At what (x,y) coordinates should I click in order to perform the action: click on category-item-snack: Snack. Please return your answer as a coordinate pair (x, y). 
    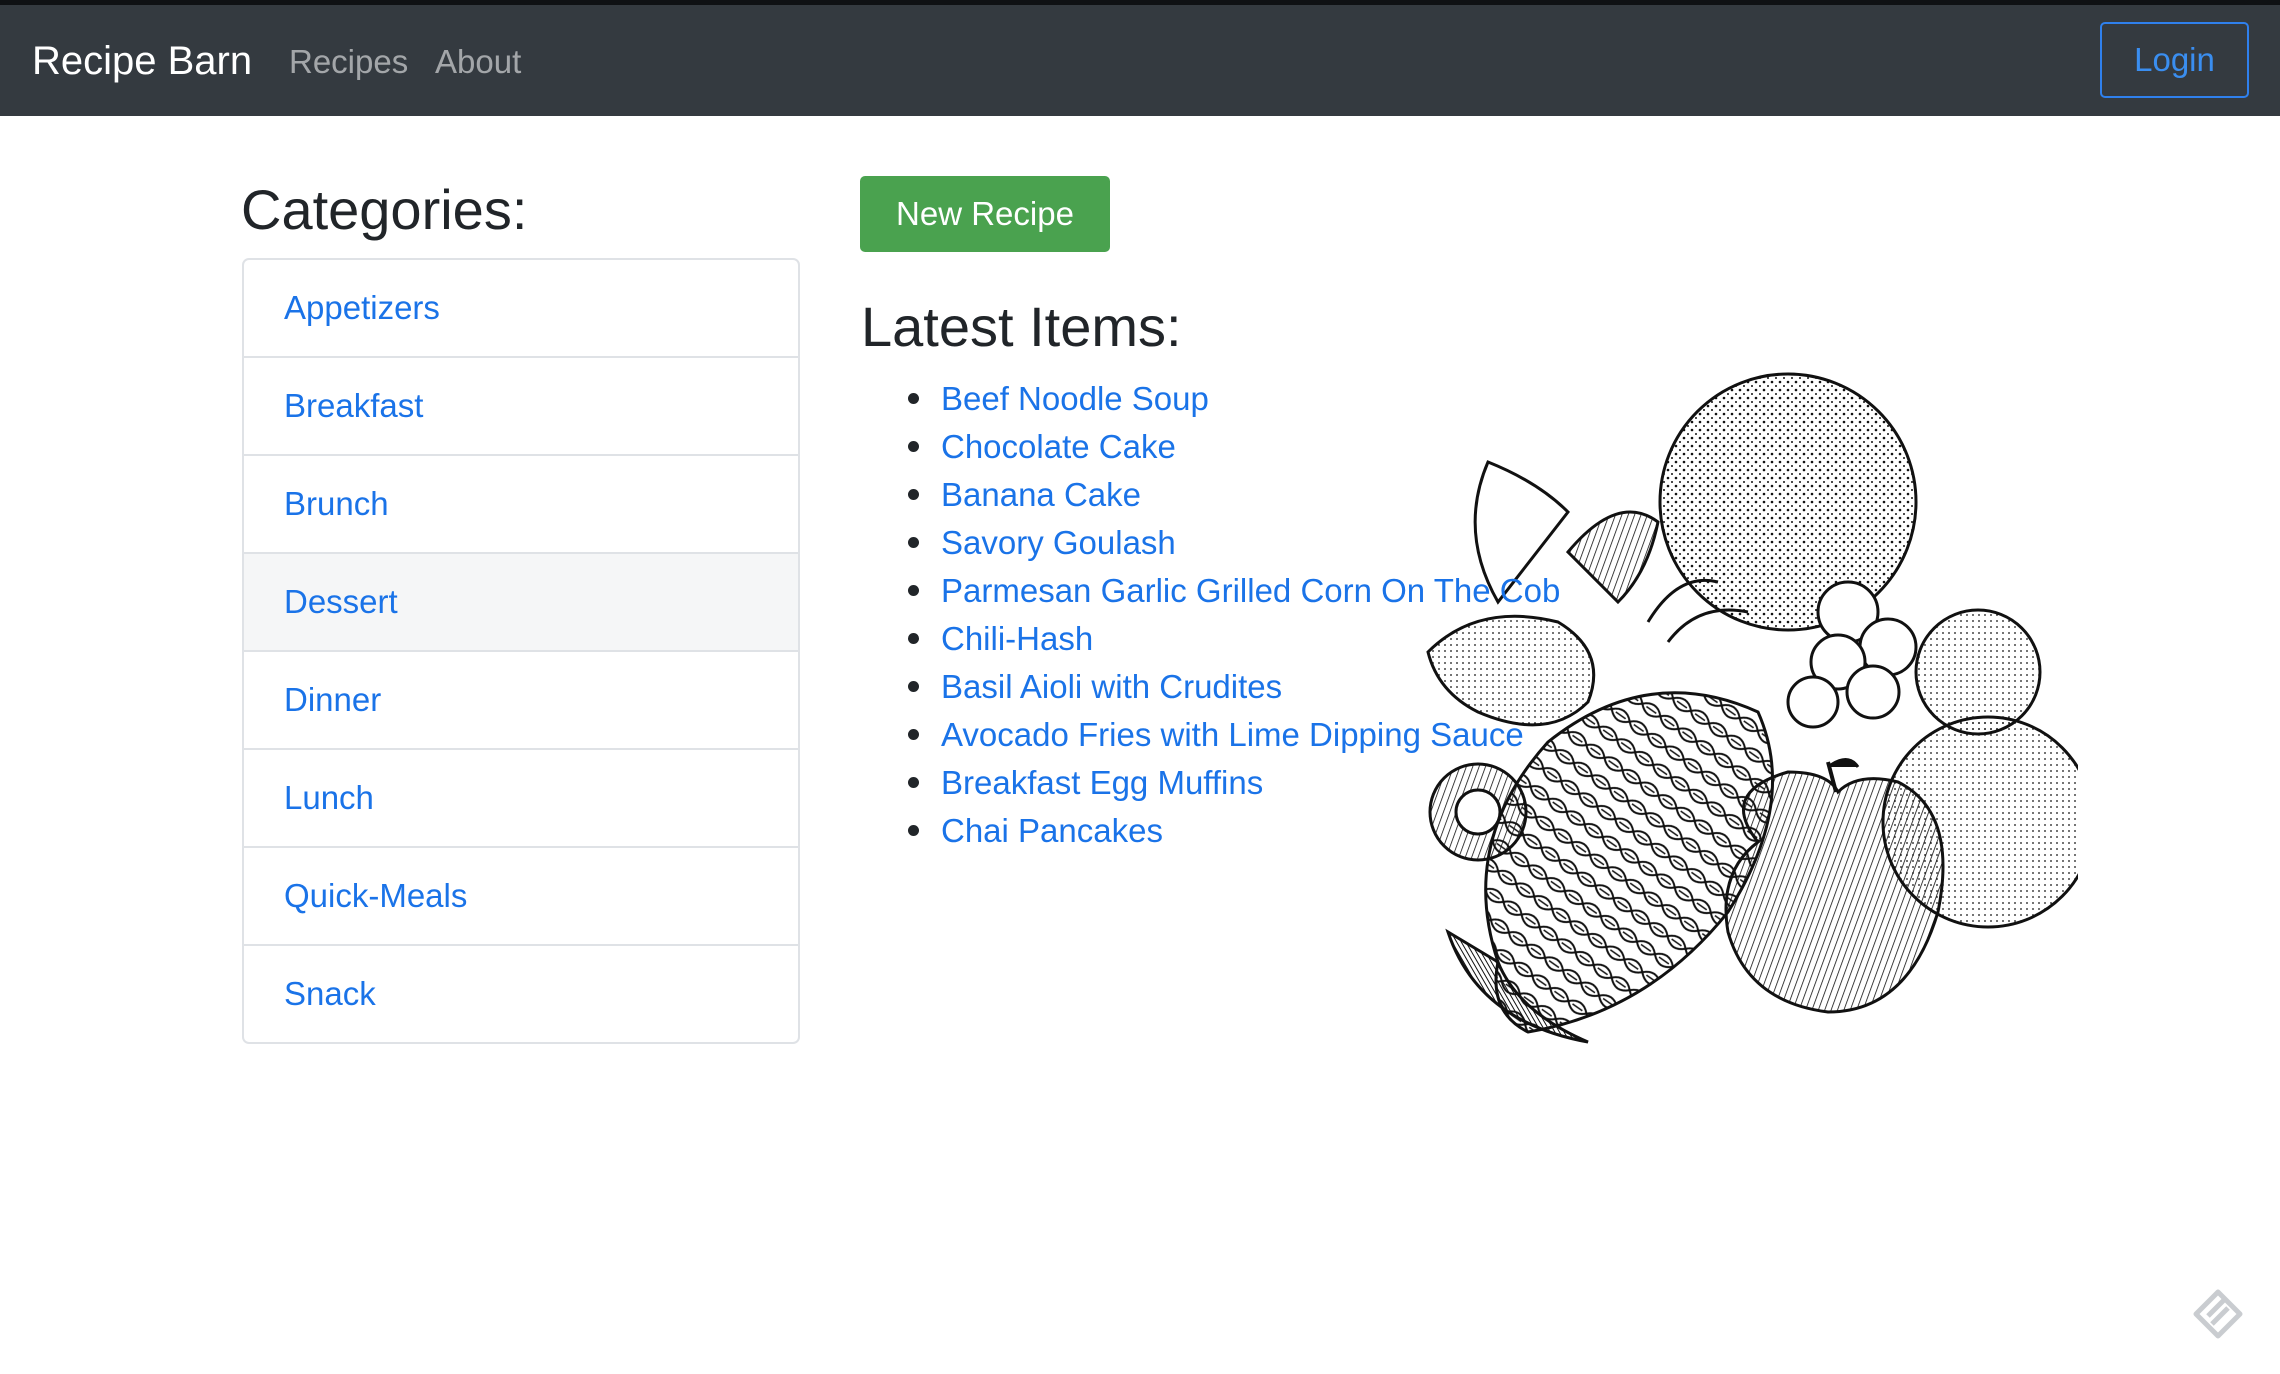
    Looking at the image, I should click on (521, 993).